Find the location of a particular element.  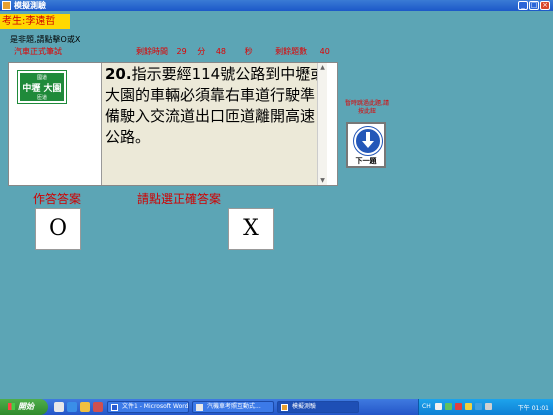

system-tray: CH 下午 01:01 is located at coordinates (485, 407).